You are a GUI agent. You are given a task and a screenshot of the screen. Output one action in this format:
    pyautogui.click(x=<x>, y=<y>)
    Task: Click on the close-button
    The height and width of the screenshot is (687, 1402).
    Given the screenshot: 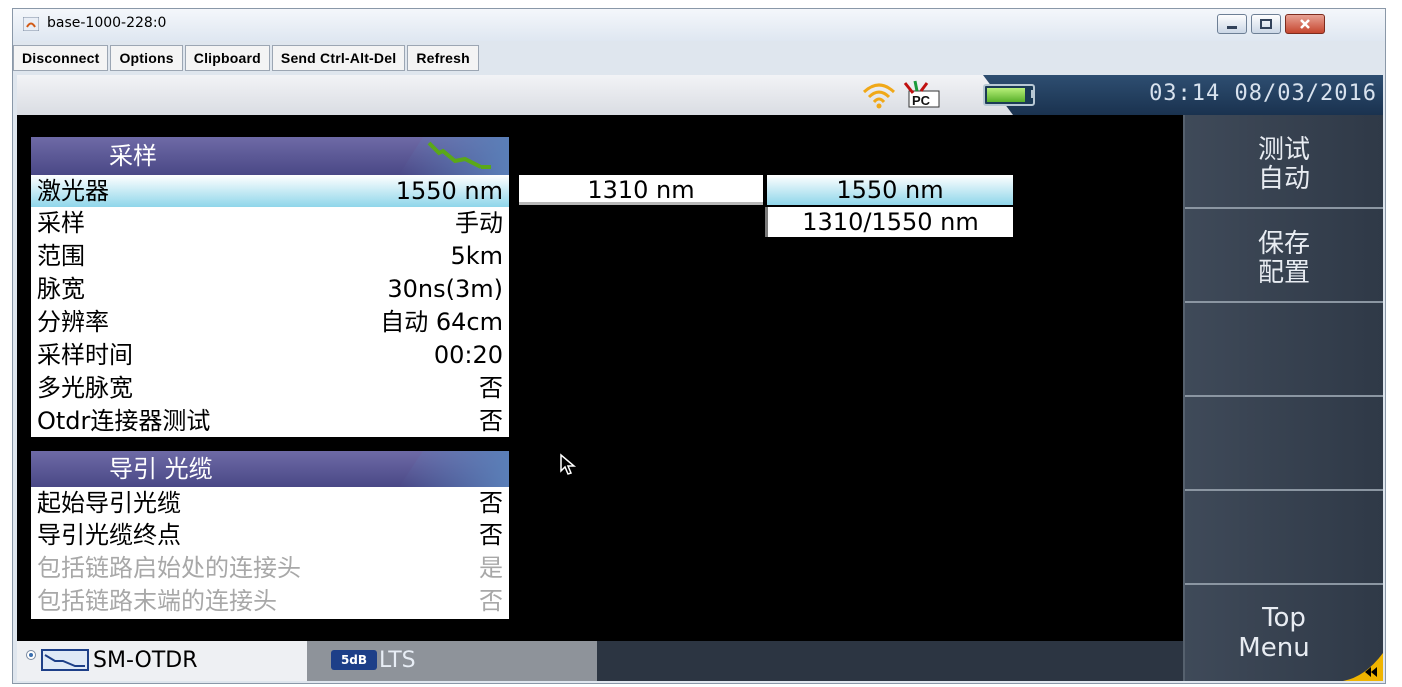 What is the action you would take?
    pyautogui.click(x=1305, y=24)
    